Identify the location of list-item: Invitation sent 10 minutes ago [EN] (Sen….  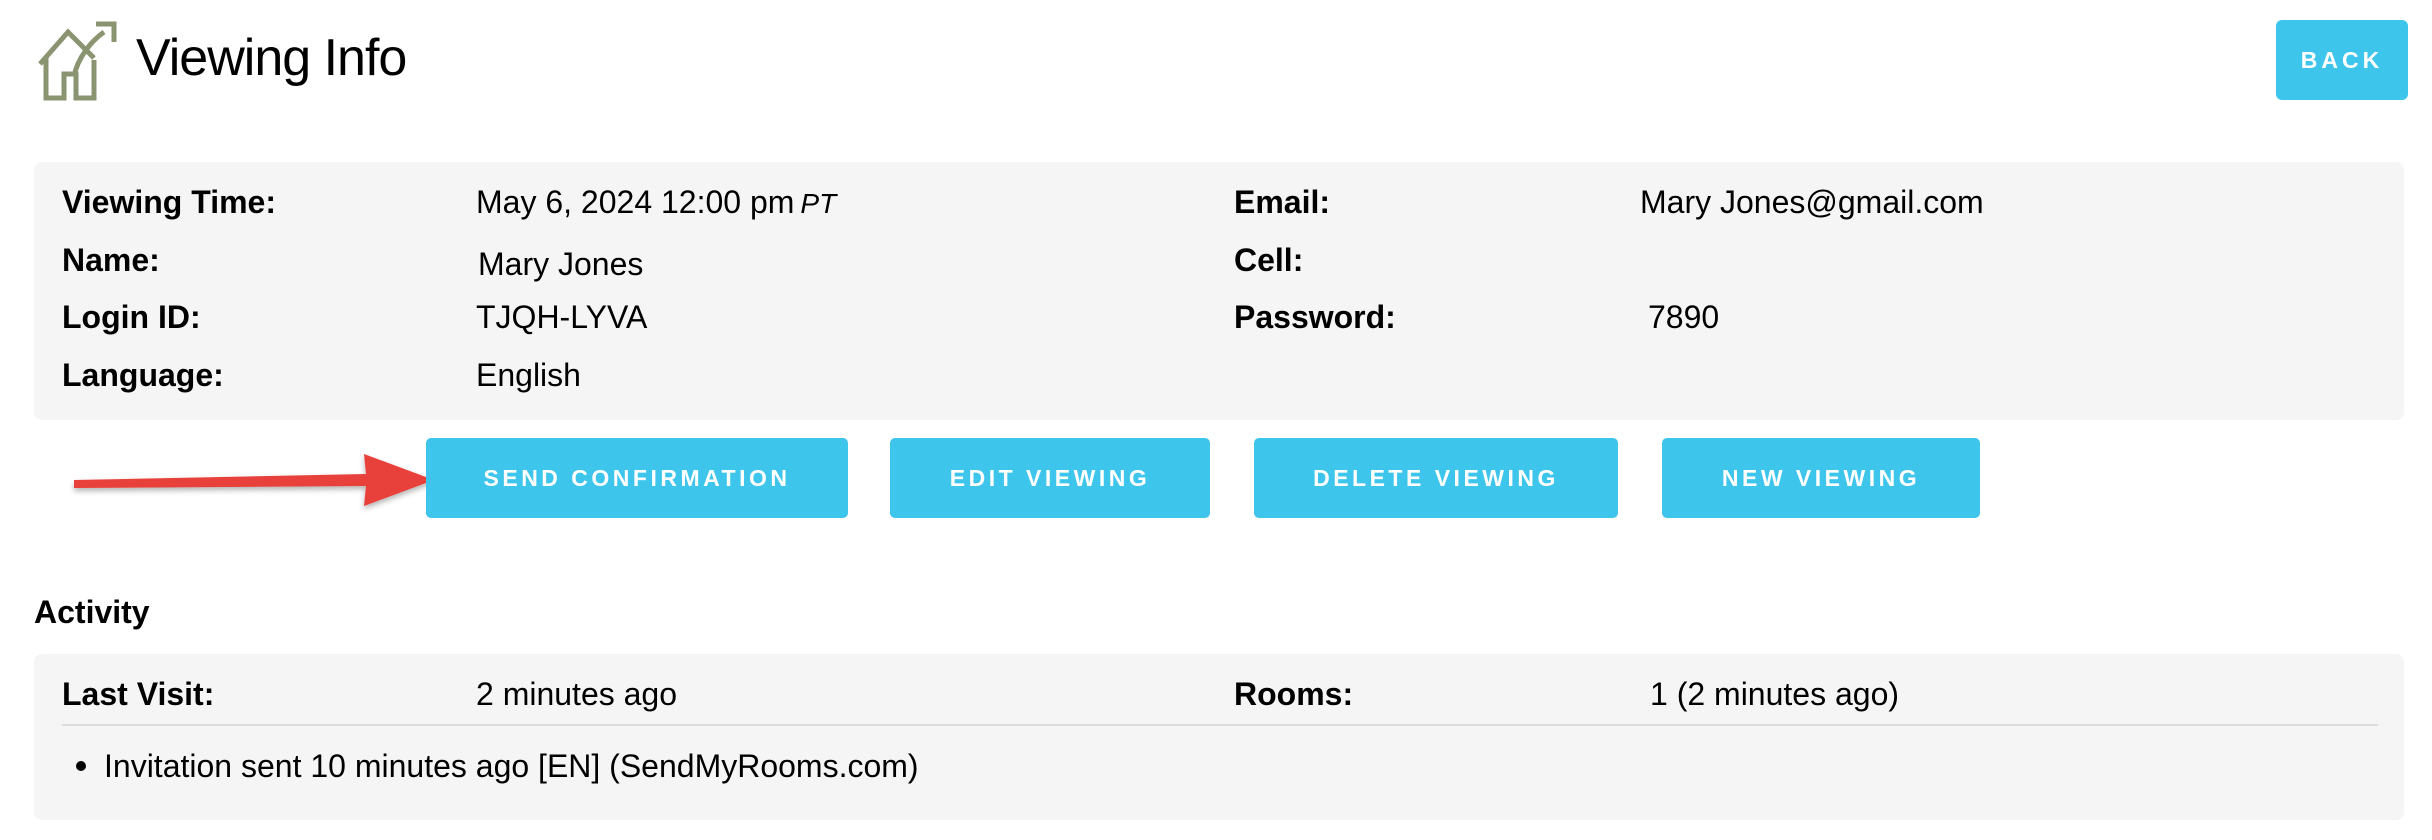
(490, 766).